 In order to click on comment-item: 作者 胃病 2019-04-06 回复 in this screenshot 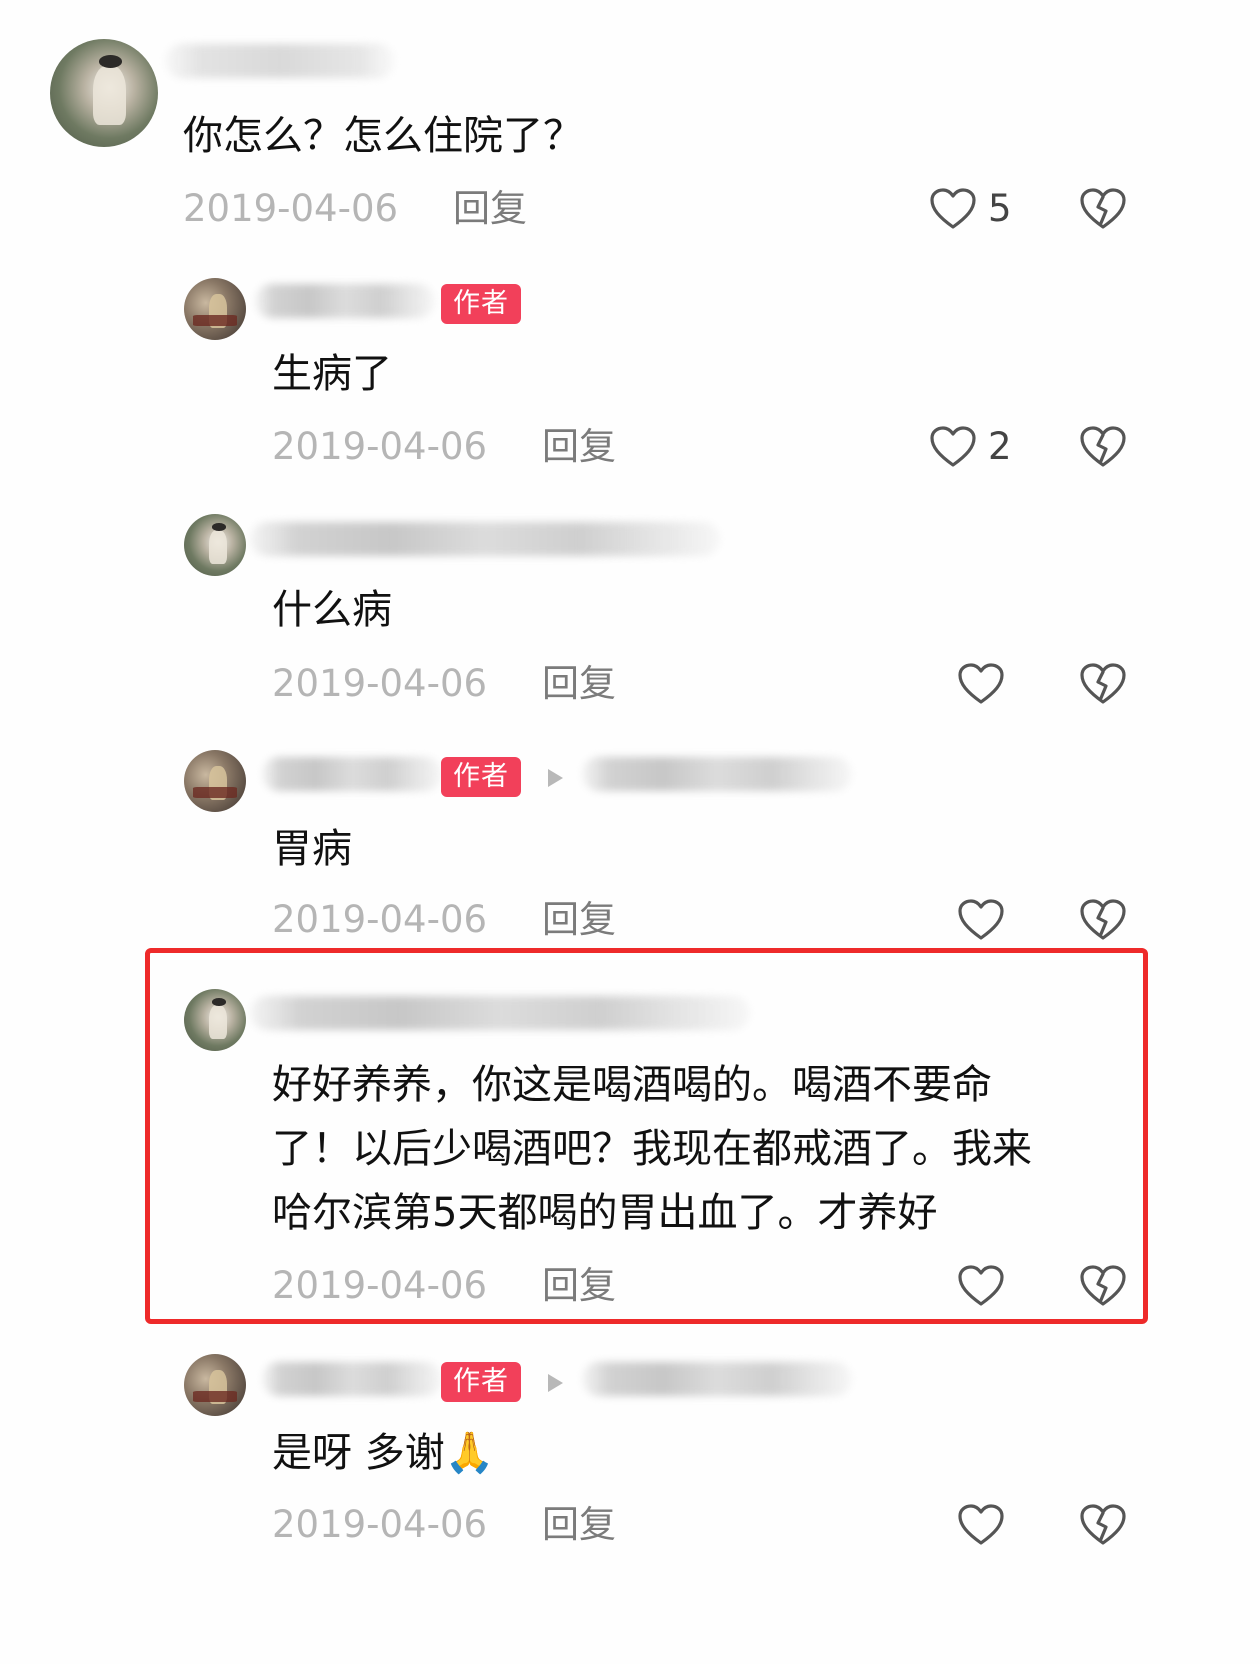, I will do `click(630, 840)`.